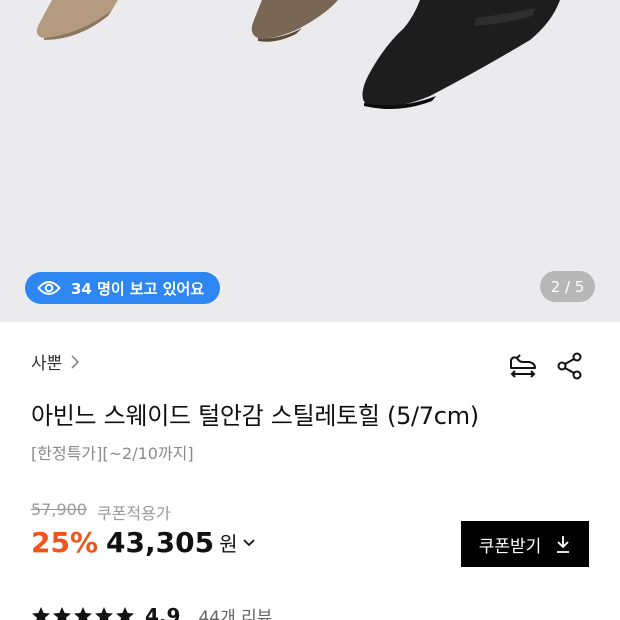 The width and height of the screenshot is (620, 620). I want to click on brand-name: 사뿐, so click(47, 364).